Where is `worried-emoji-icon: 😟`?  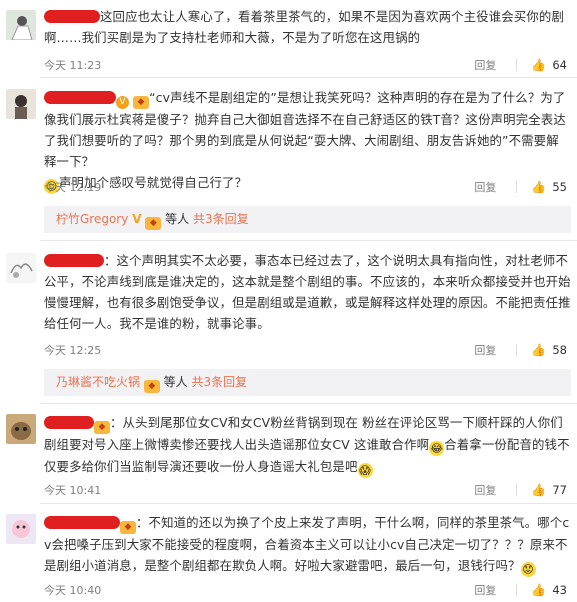 worried-emoji-icon: 😟 is located at coordinates (528, 569).